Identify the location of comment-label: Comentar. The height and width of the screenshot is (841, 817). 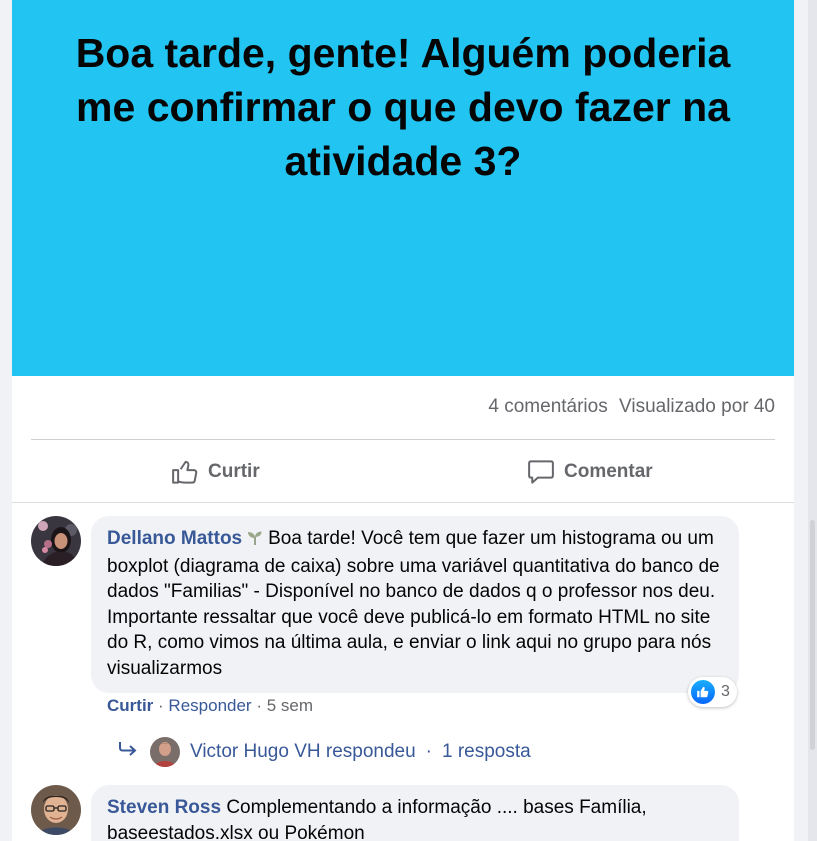
(608, 471).